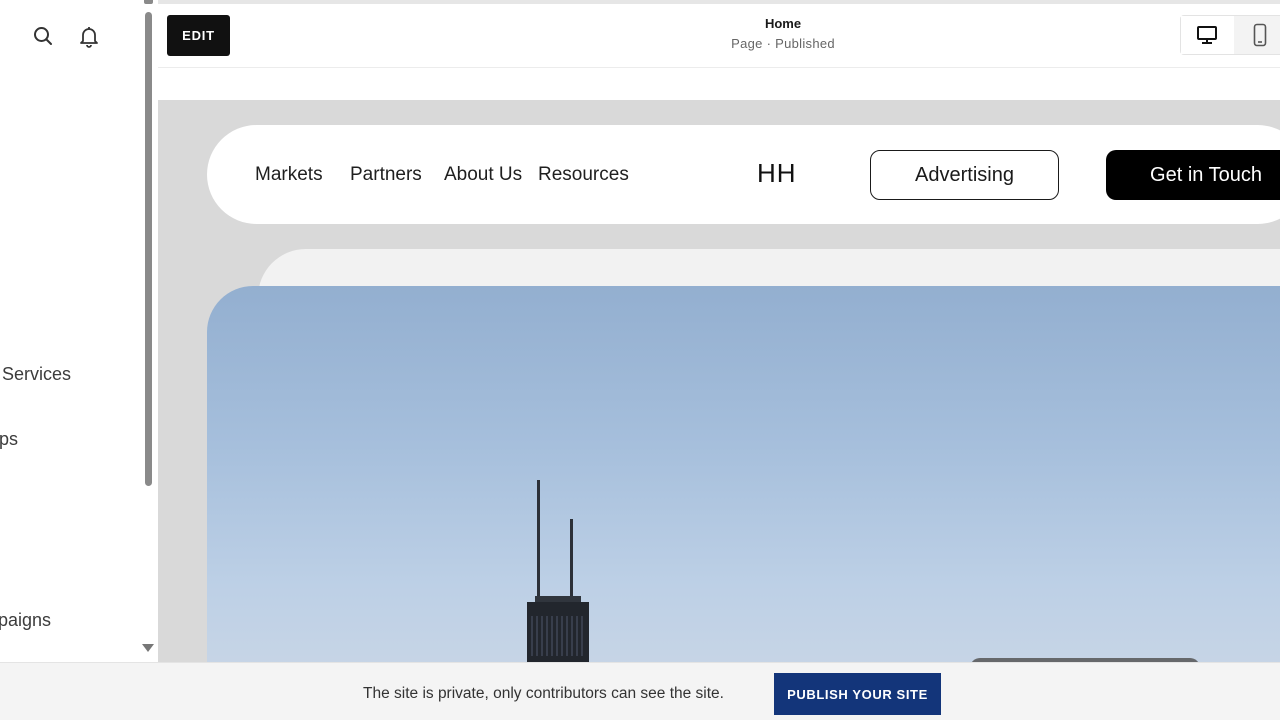 The height and width of the screenshot is (720, 1280). I want to click on page-status: Page · Published, so click(783, 43).